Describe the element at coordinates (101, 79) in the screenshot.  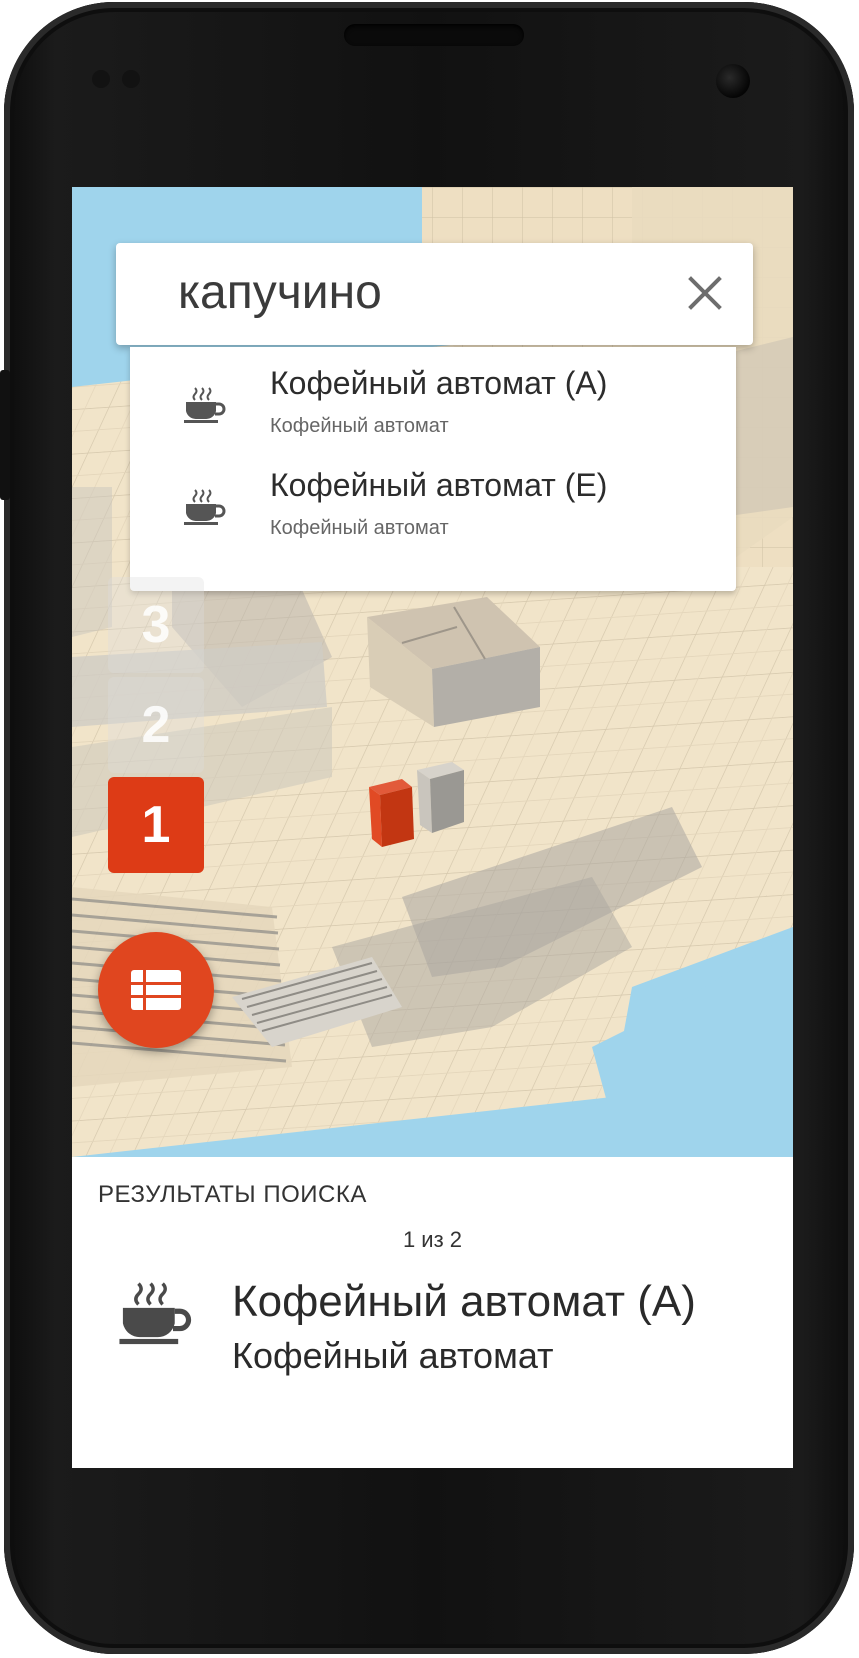
I see `proximity-sensor` at that location.